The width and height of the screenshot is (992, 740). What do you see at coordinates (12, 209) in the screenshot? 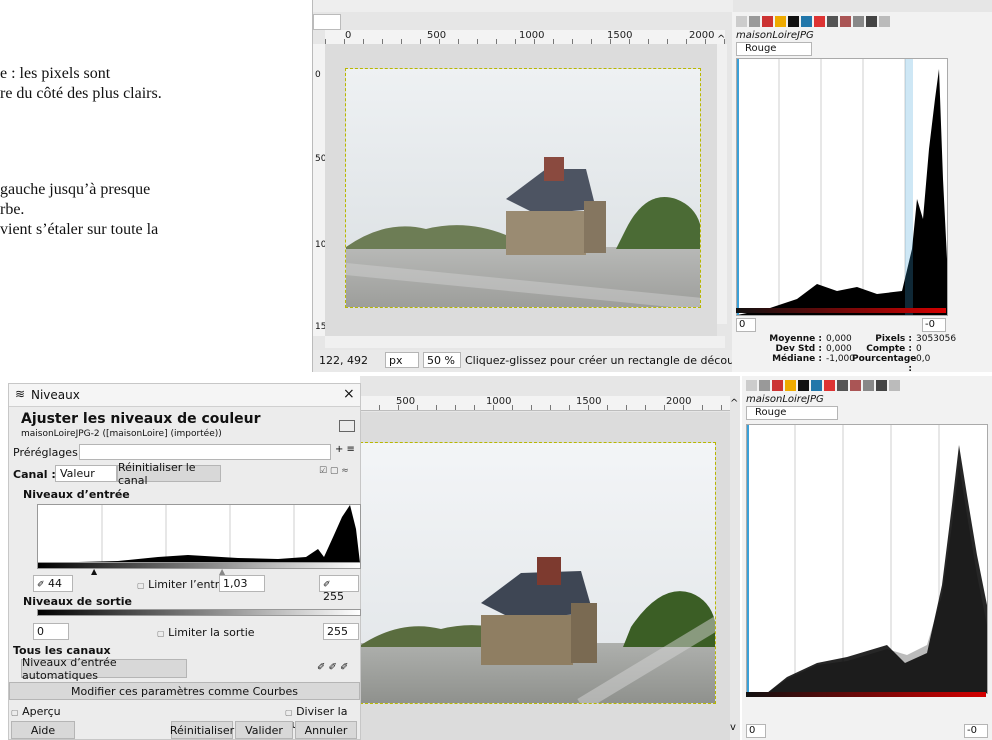
I see `doc-line-4: rbe.` at bounding box center [12, 209].